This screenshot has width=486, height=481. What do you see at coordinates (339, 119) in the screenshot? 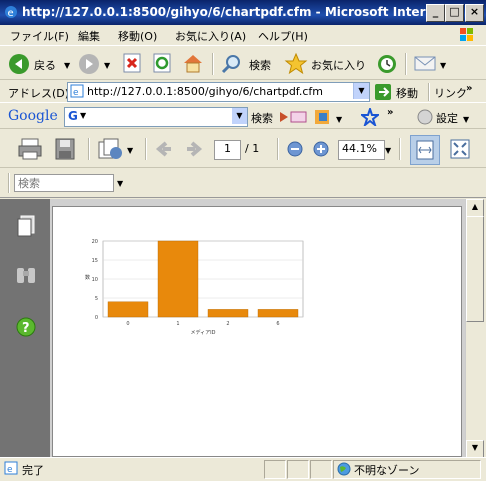
I see `google-popup-dropdown-icon: ▼` at bounding box center [339, 119].